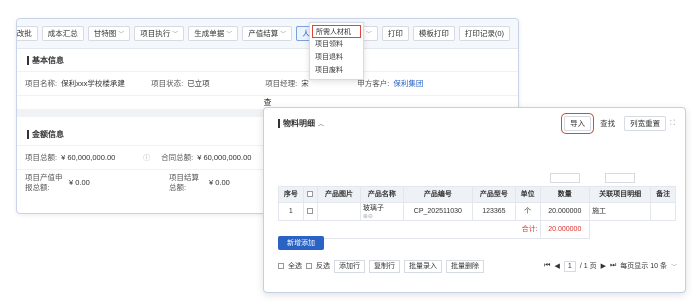 This screenshot has width=700, height=306. I want to click on row-note, so click(663, 211).